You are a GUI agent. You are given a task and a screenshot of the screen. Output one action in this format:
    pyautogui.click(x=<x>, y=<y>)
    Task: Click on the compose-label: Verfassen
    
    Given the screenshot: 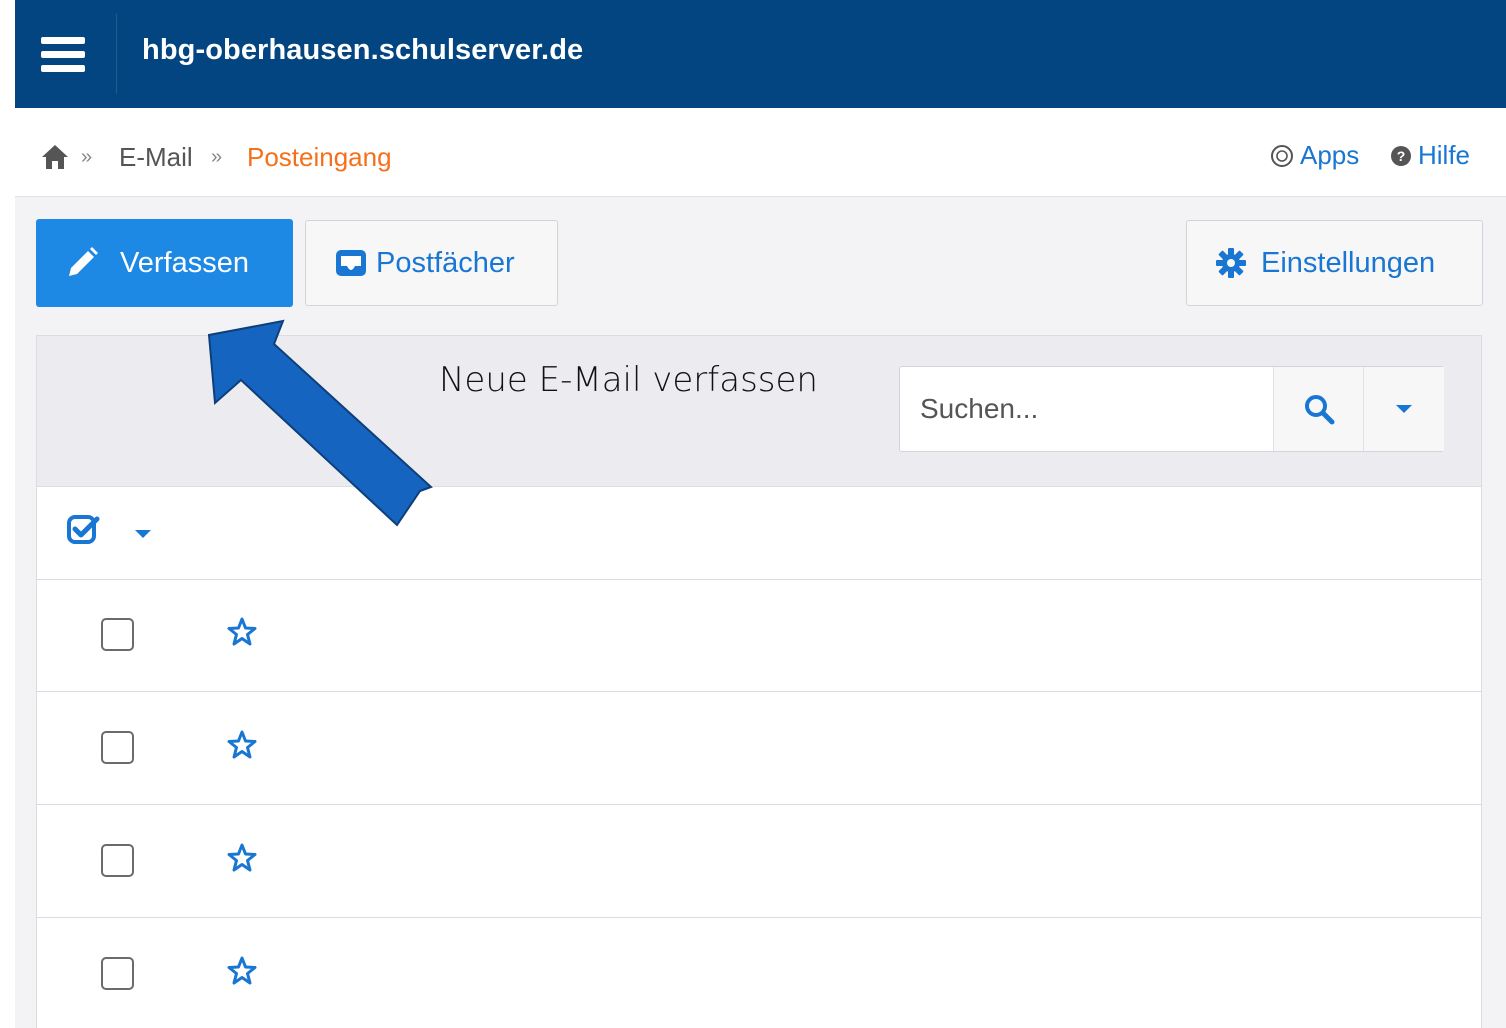 What is the action you would take?
    pyautogui.click(x=184, y=262)
    